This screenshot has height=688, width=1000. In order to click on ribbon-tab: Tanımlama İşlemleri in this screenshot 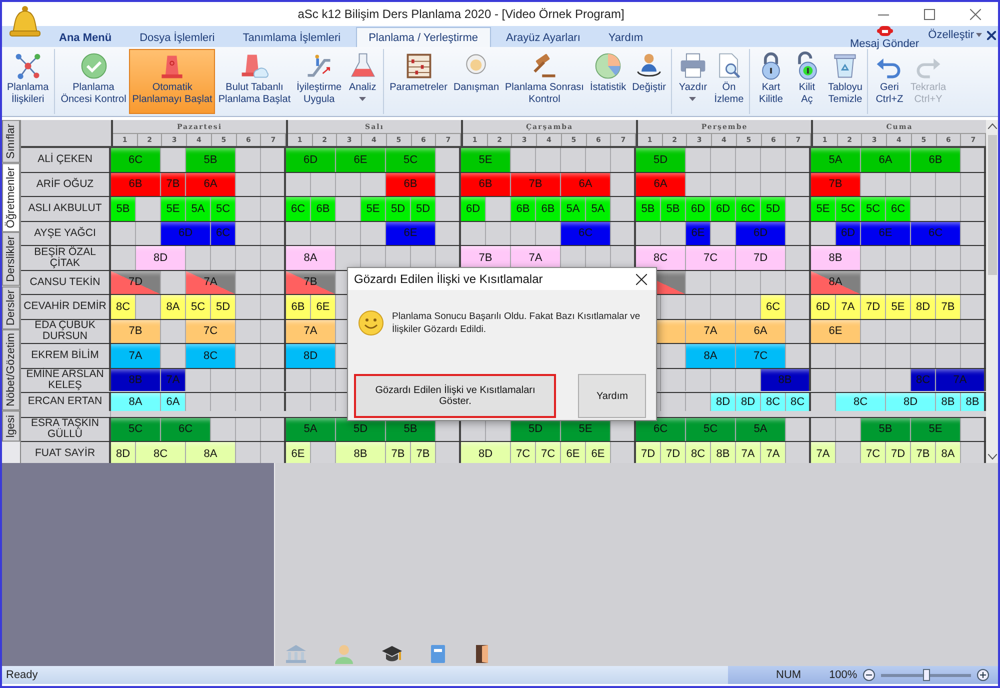, I will do `click(292, 37)`.